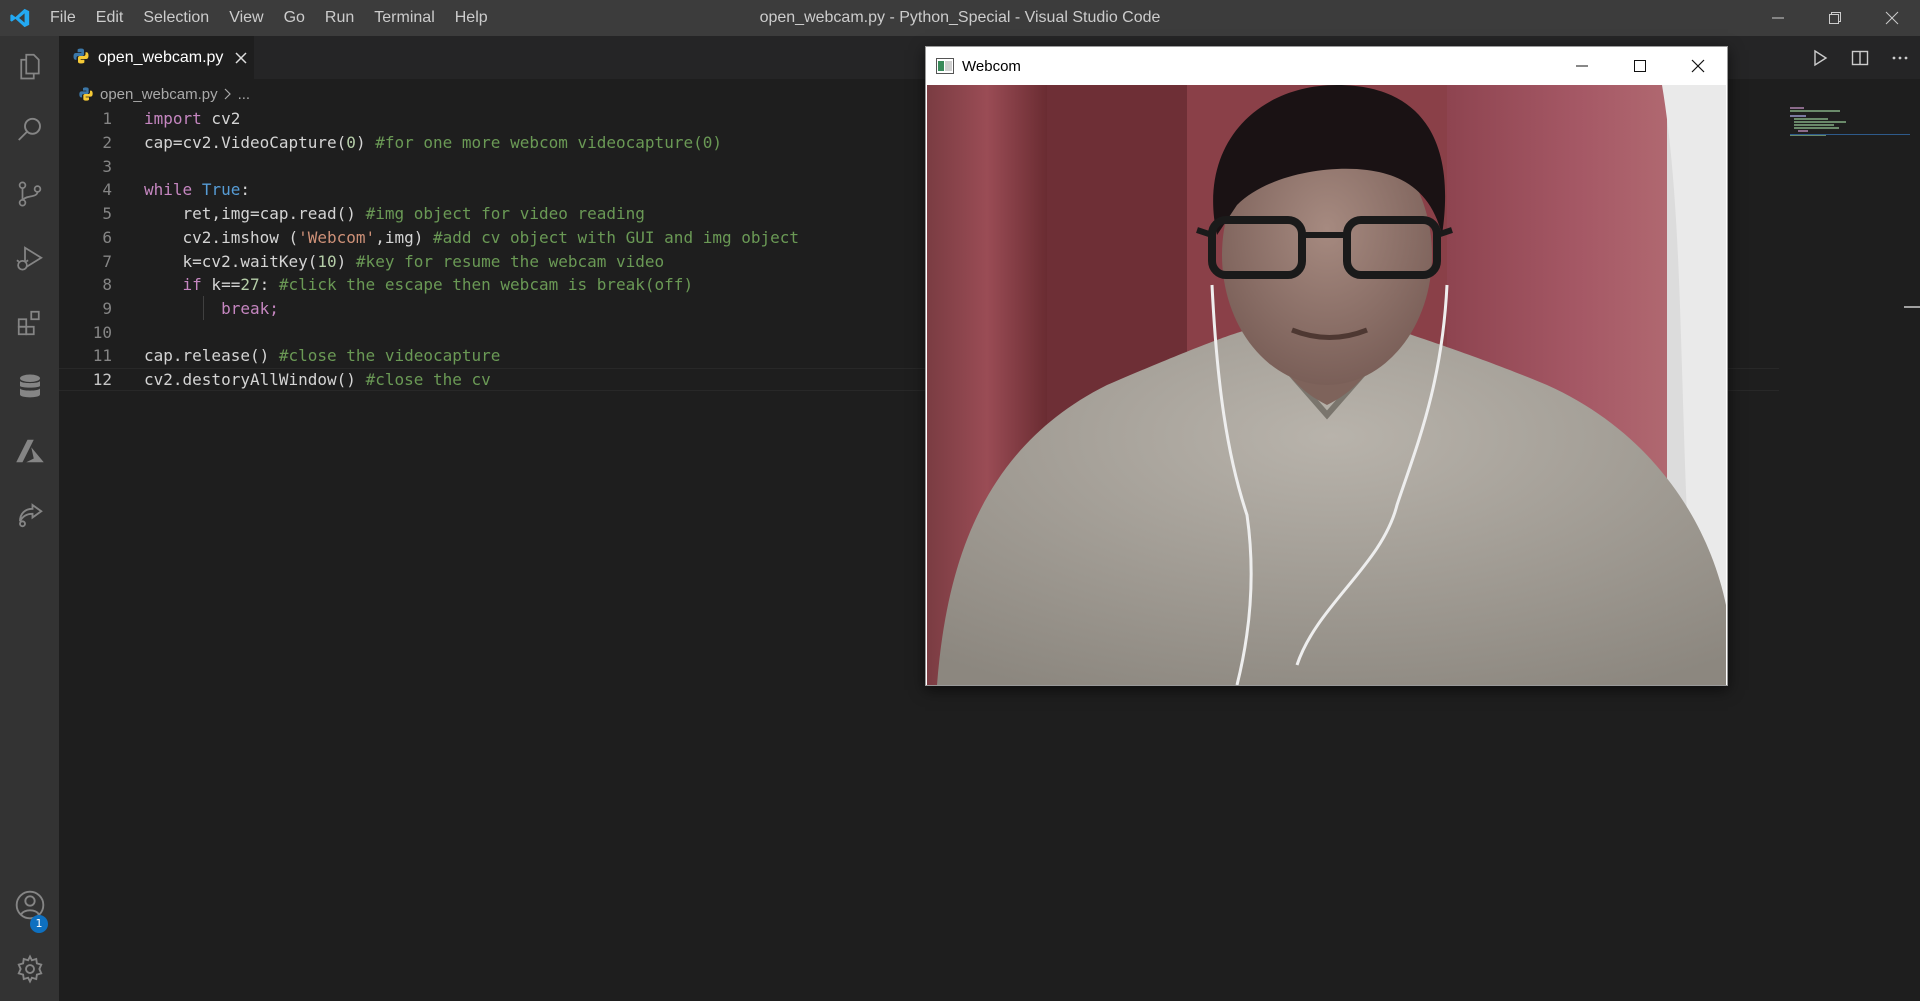  What do you see at coordinates (221, 285) in the screenshot?
I see `code-token: k==` at bounding box center [221, 285].